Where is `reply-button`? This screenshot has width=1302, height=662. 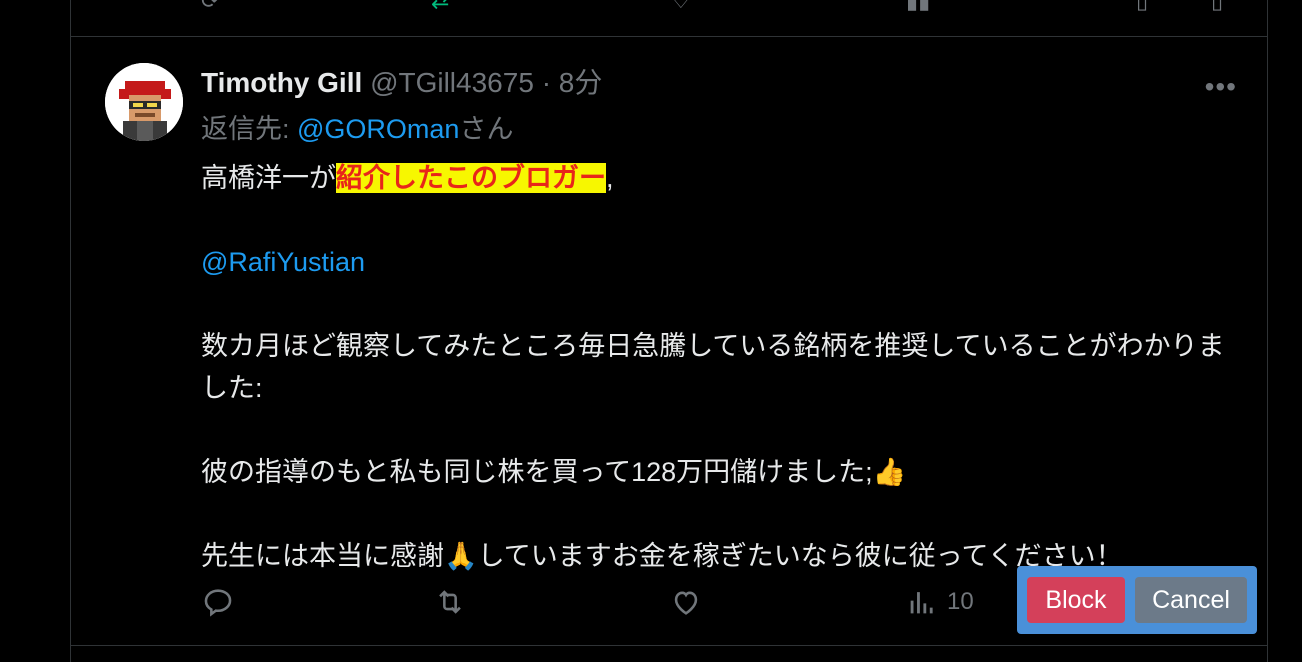
reply-button is located at coordinates (218, 602).